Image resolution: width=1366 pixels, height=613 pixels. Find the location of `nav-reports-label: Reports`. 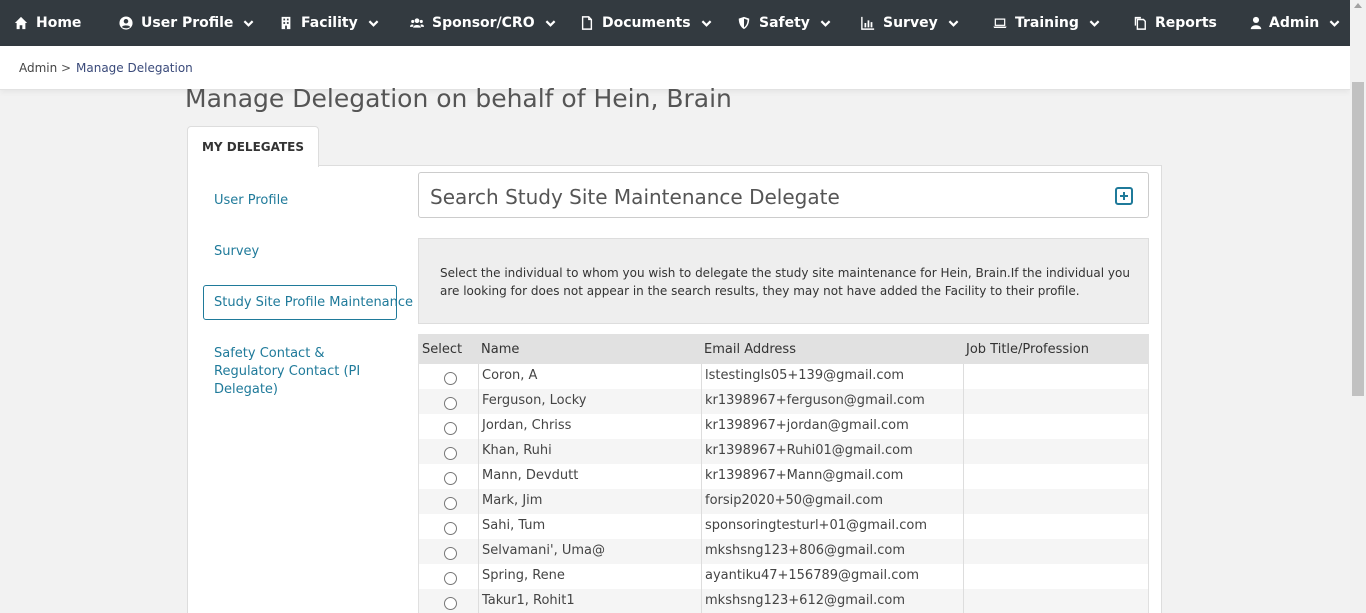

nav-reports-label: Reports is located at coordinates (1186, 23).